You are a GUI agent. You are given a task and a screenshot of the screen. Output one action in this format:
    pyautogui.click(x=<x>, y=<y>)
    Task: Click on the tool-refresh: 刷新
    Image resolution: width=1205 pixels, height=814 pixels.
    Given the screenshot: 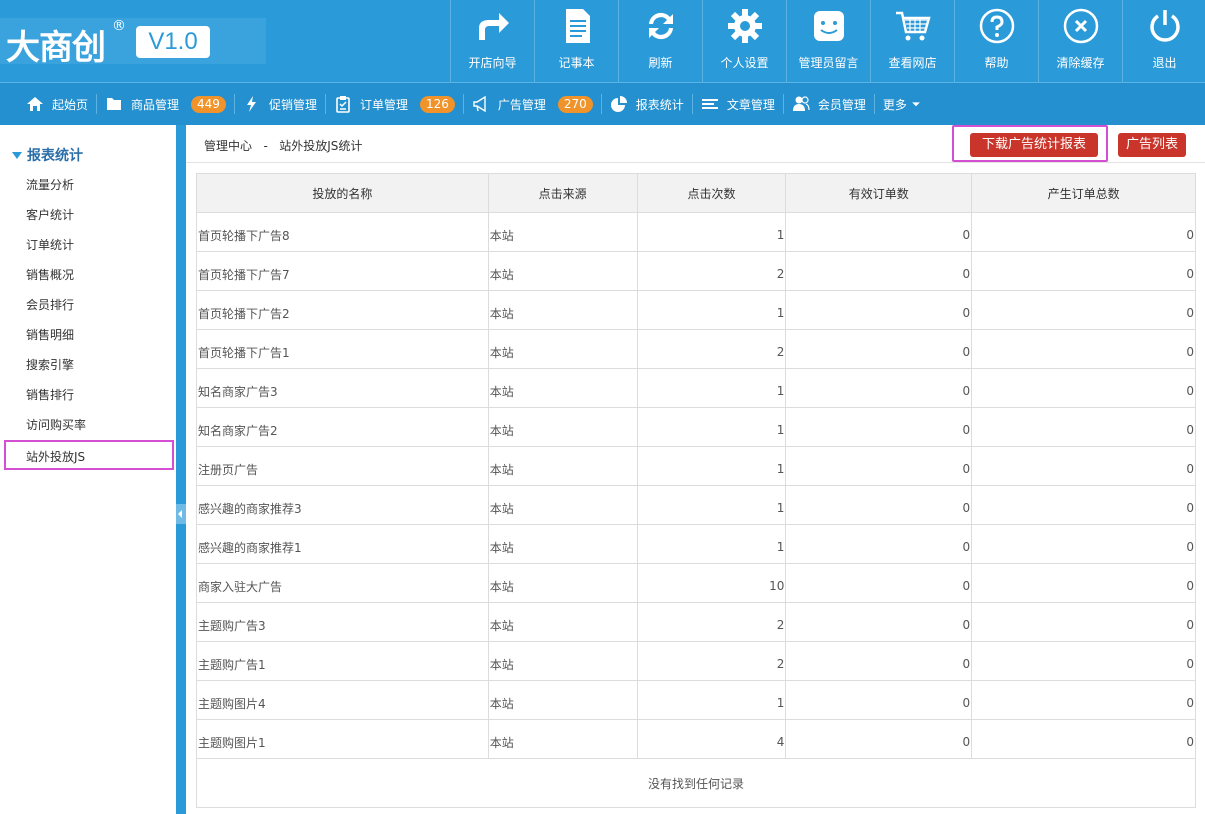 What is the action you would take?
    pyautogui.click(x=660, y=41)
    